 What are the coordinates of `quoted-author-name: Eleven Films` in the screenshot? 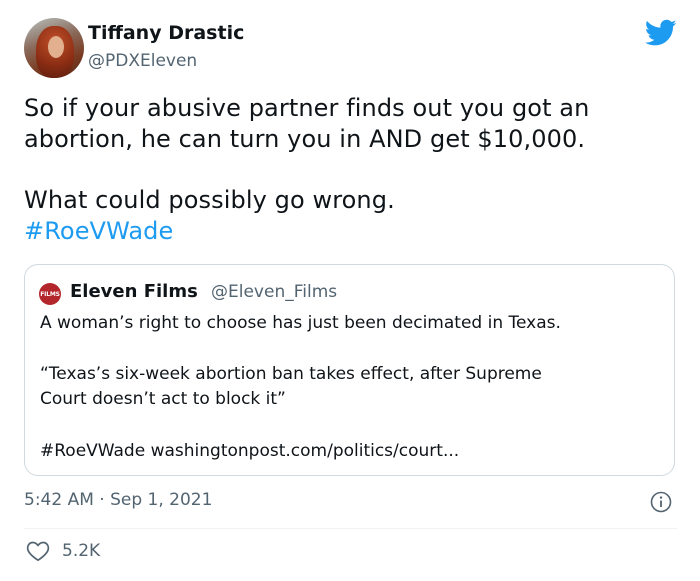 It's located at (134, 291).